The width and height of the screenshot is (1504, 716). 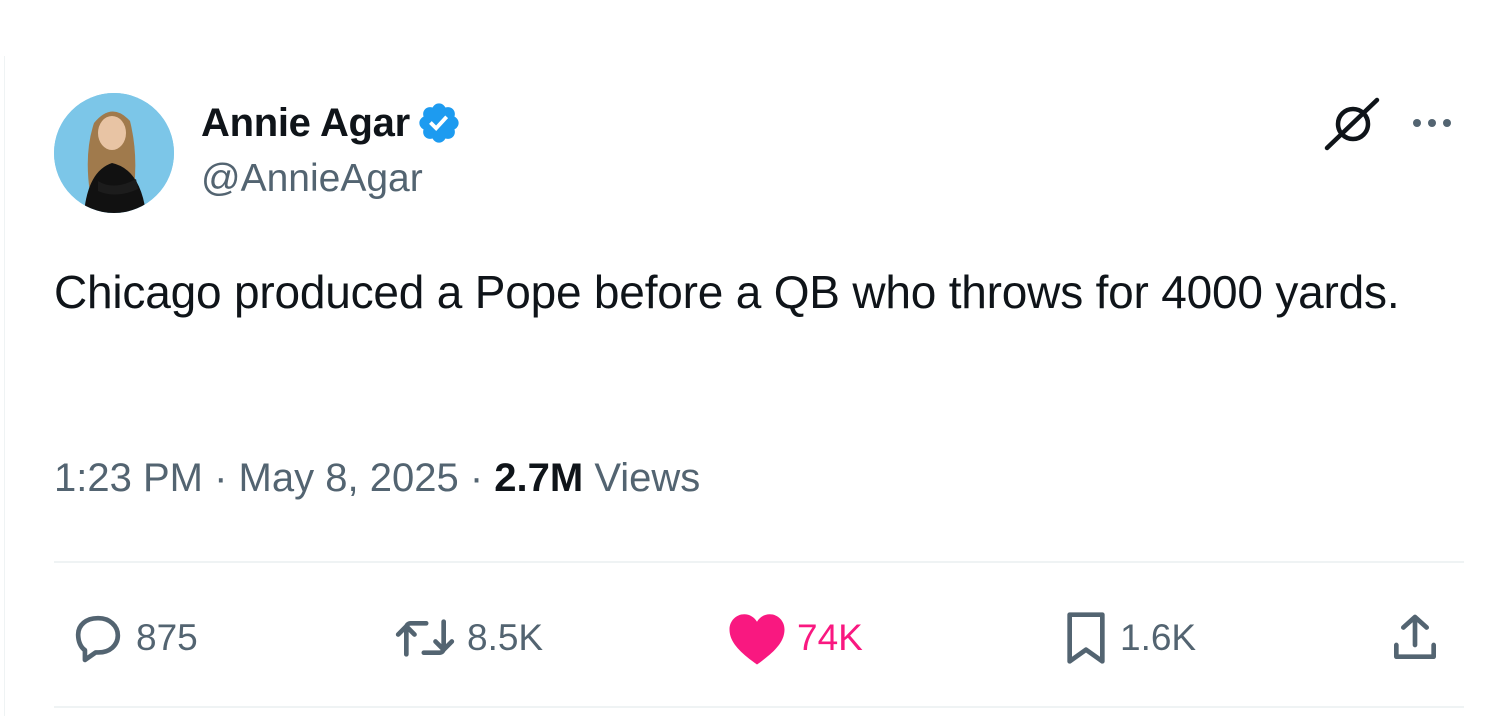 What do you see at coordinates (167, 637) in the screenshot?
I see `reply-count: 875` at bounding box center [167, 637].